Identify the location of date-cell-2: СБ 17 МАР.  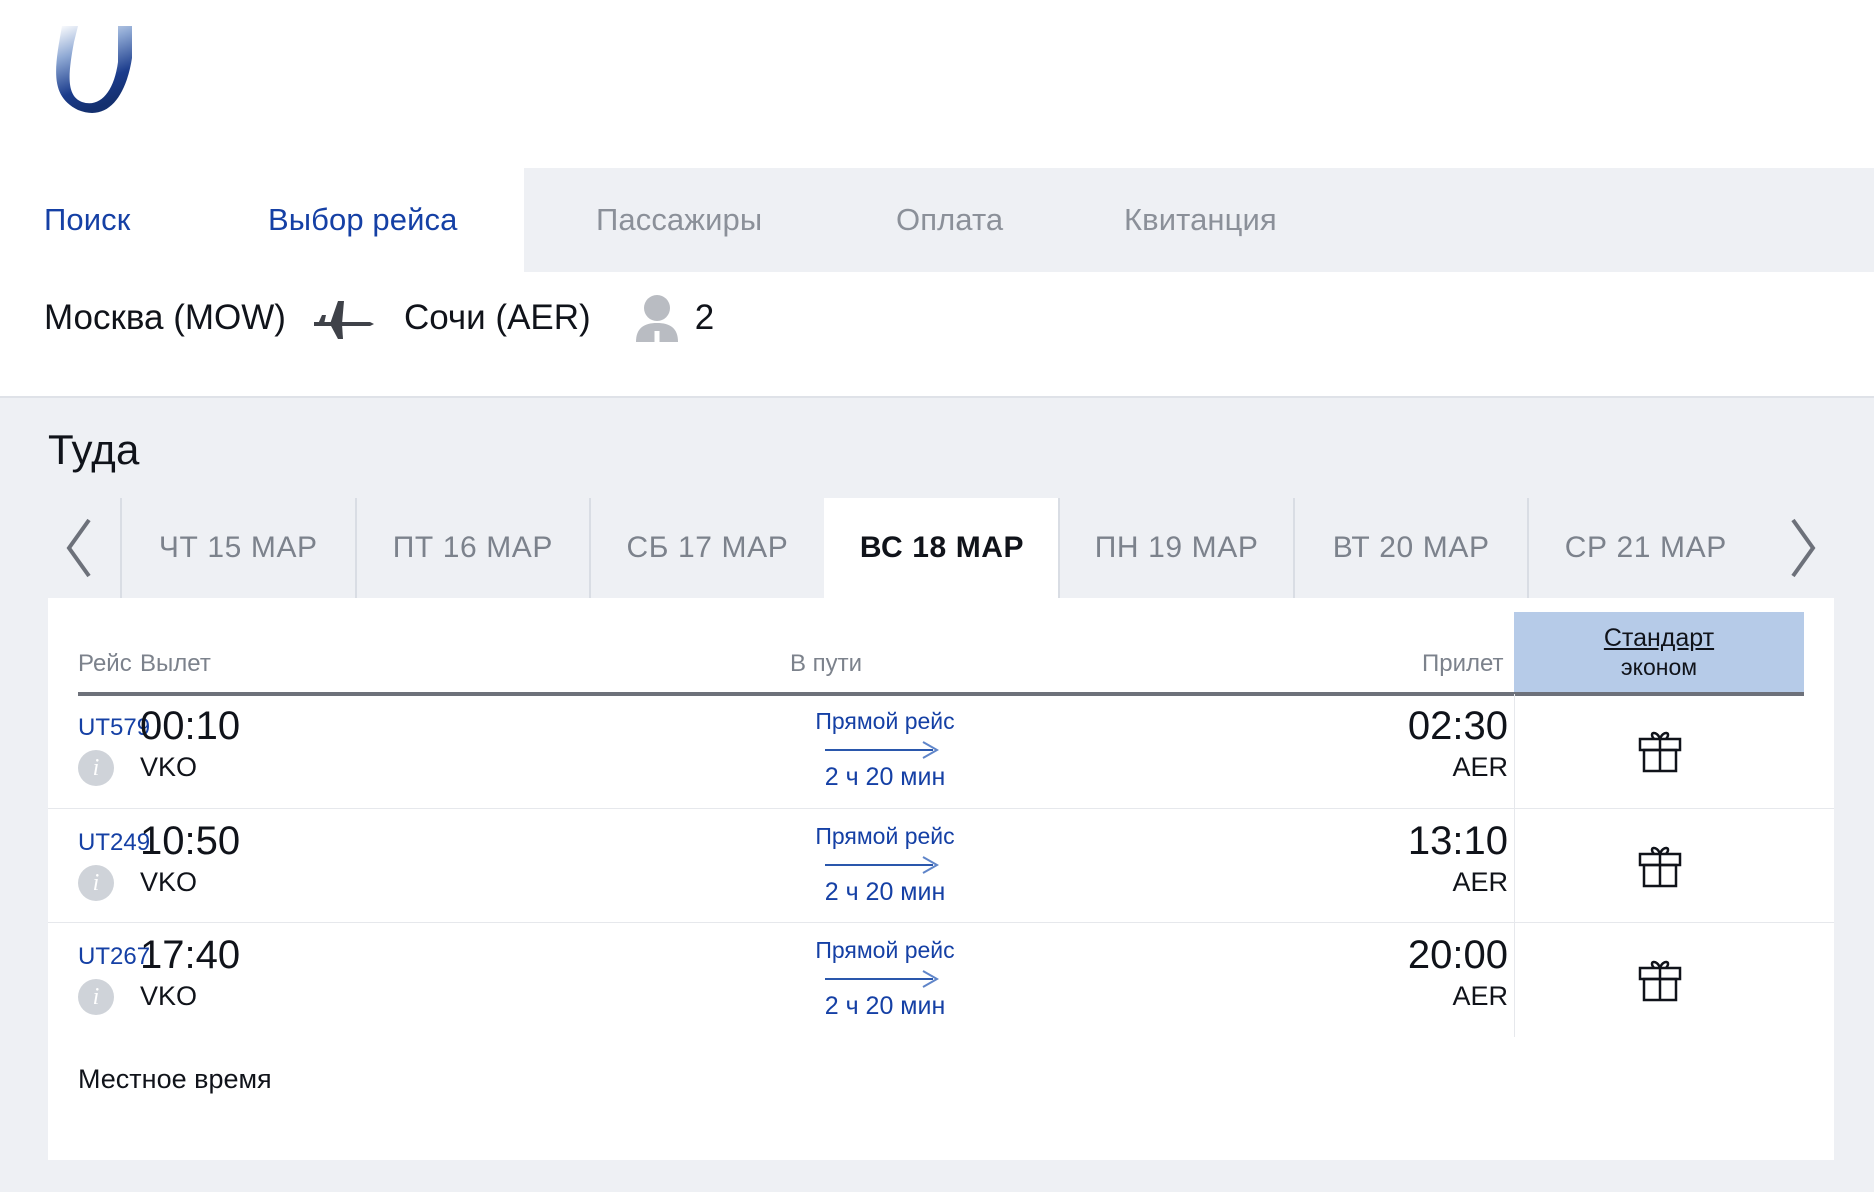
(706, 548).